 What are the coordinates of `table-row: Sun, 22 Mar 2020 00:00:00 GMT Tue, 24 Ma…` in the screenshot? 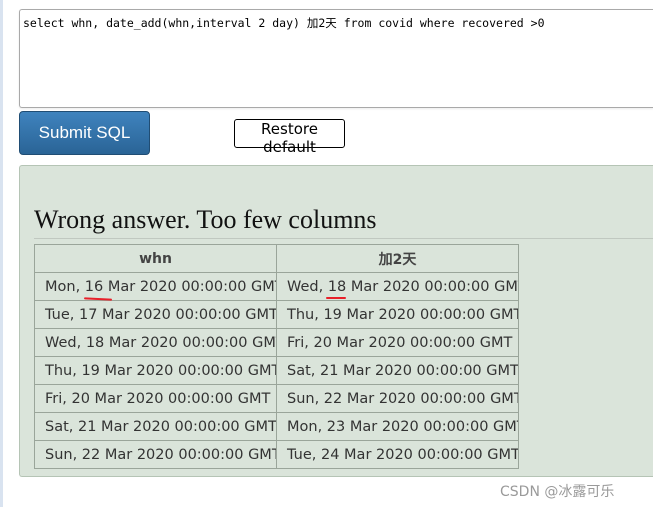 It's located at (276, 454).